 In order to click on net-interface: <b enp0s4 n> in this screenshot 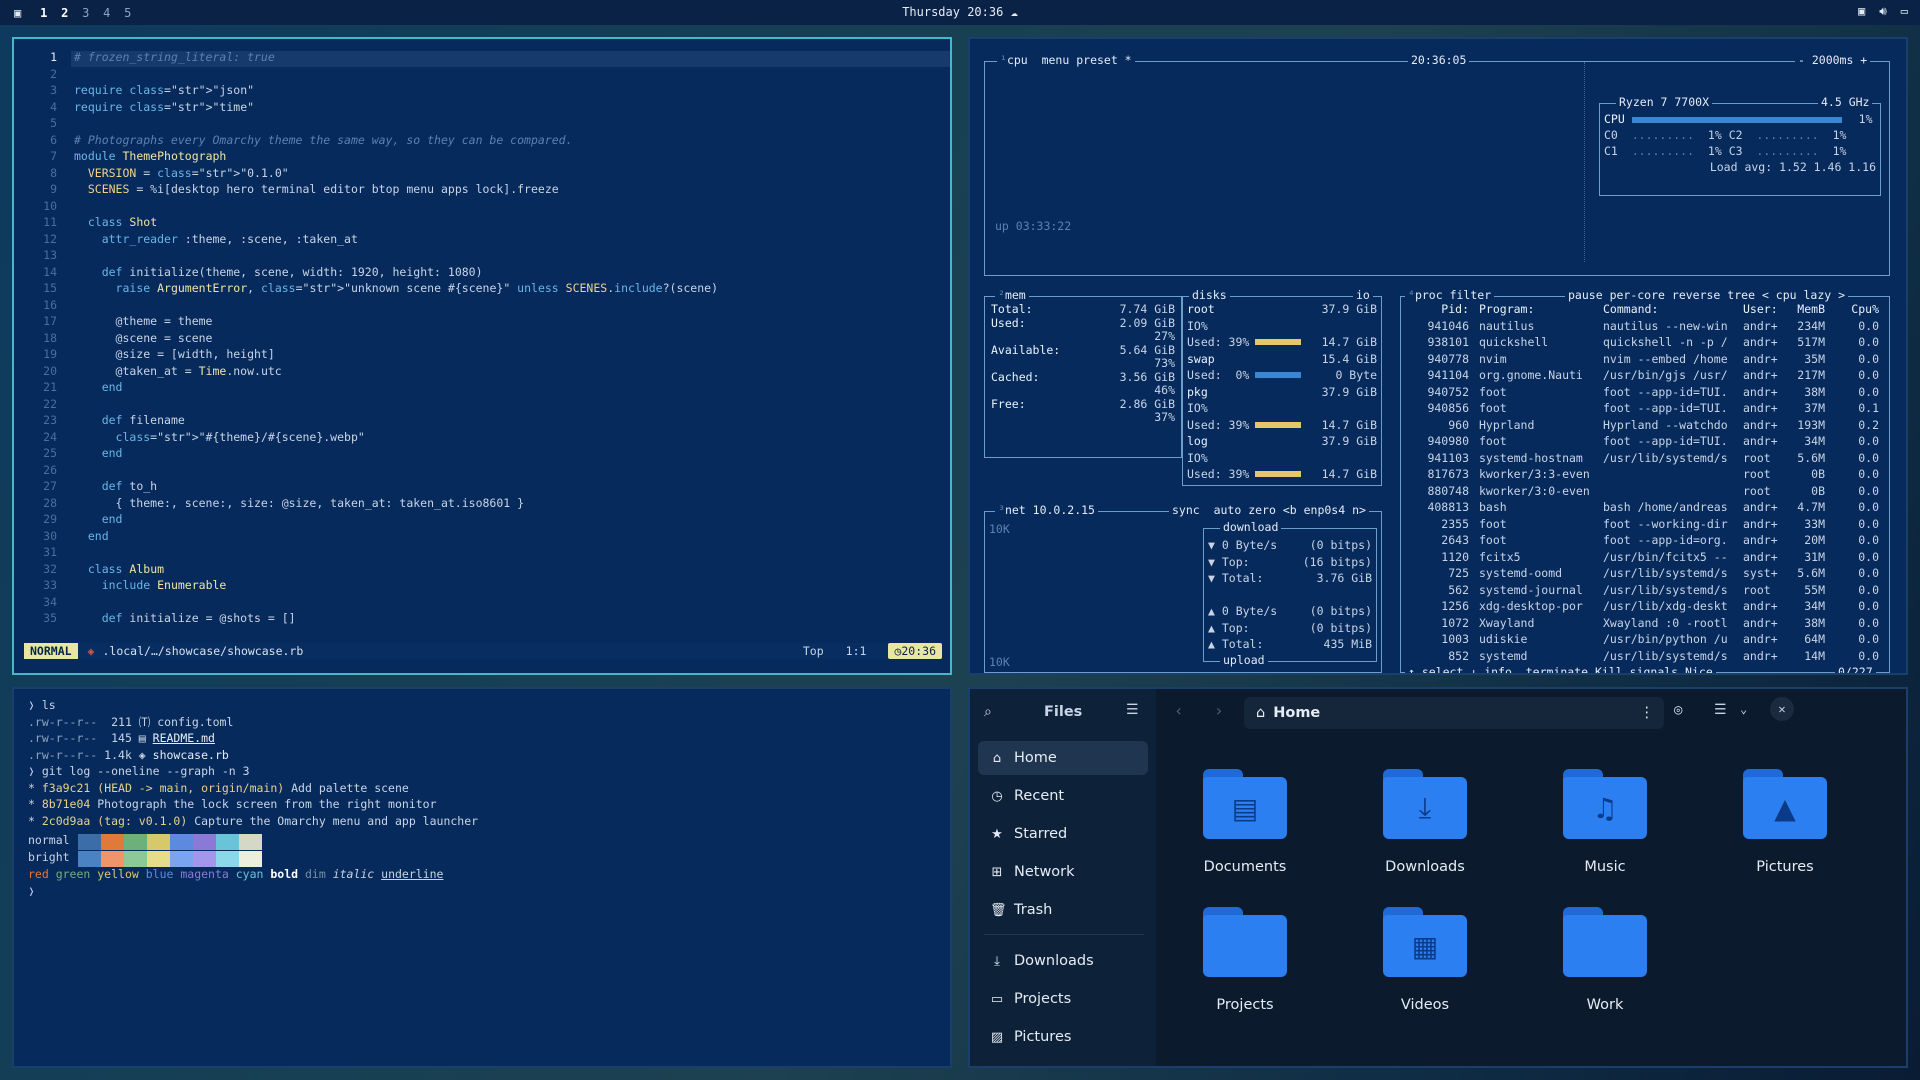, I will do `click(1324, 510)`.